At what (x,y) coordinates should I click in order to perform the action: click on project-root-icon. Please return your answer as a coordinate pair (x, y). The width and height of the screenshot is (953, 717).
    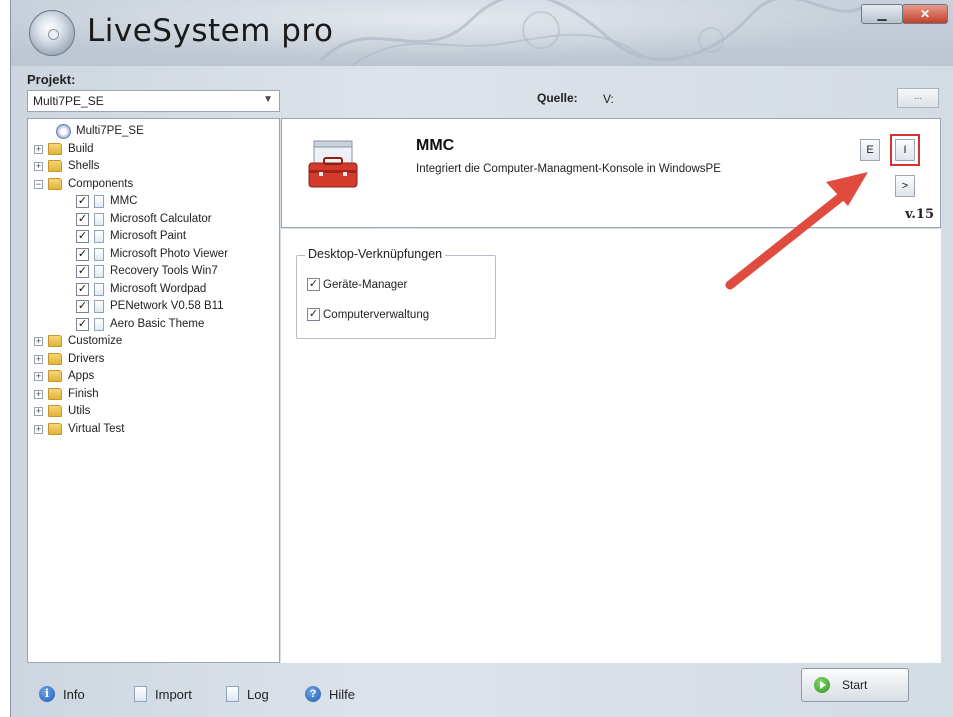
    Looking at the image, I should click on (63, 131).